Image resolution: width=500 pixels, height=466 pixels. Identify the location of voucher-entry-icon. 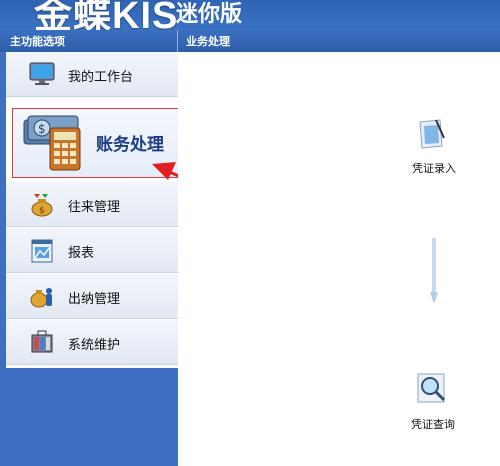
(432, 134).